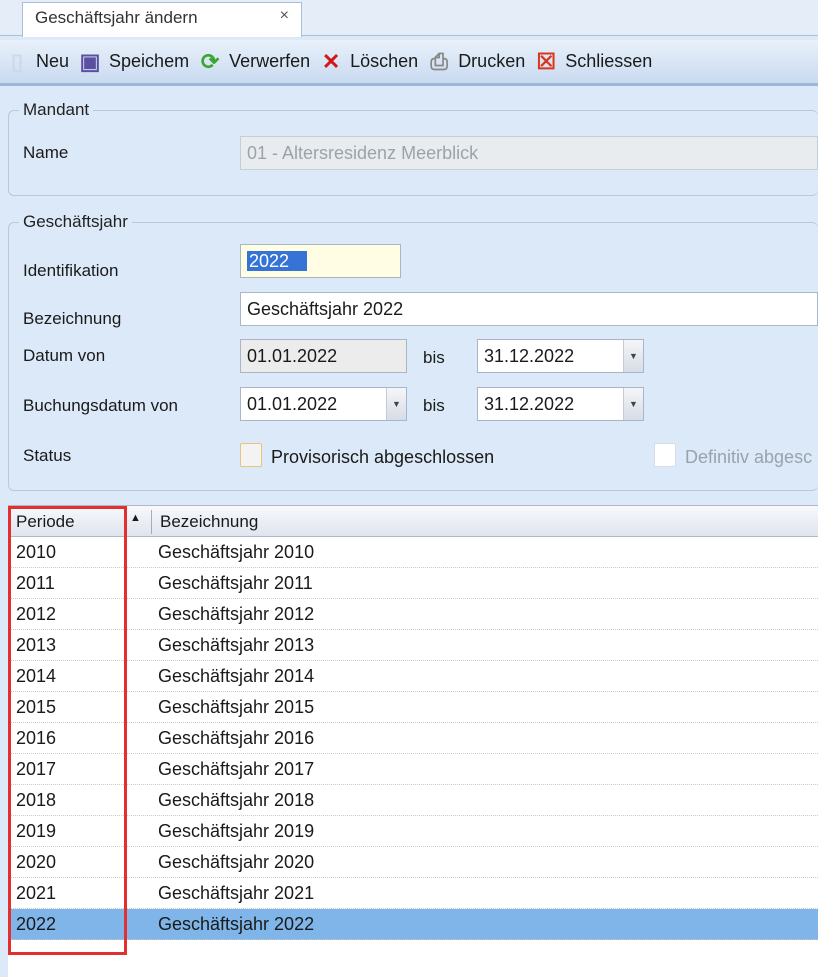  Describe the element at coordinates (546, 61) in the screenshot. I see `close-box-icon: ☒` at that location.